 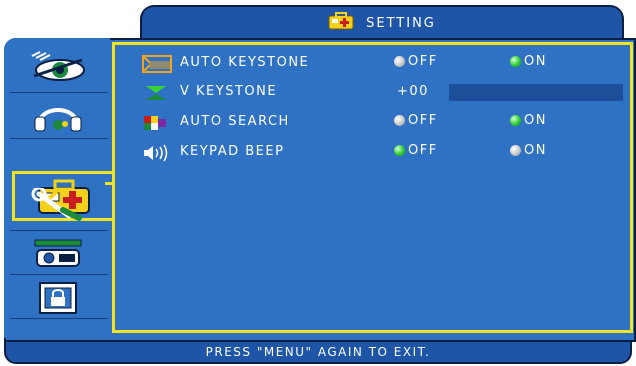 I want to click on keystone-frame-icon, so click(x=158, y=64).